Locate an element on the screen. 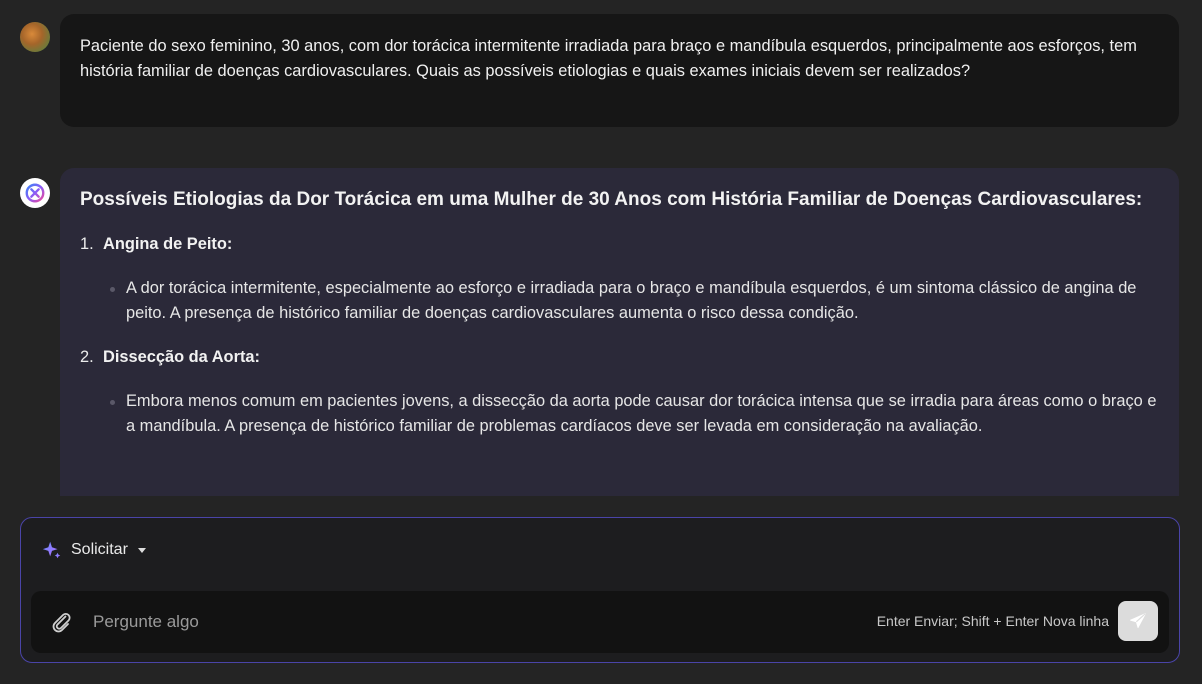 The image size is (1202, 684). send-button is located at coordinates (1138, 621).